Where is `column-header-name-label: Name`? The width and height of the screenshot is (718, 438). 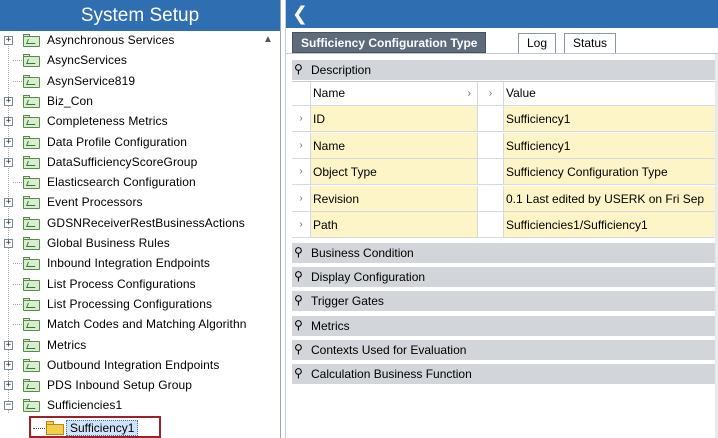
column-header-name-label: Name is located at coordinates (329, 93).